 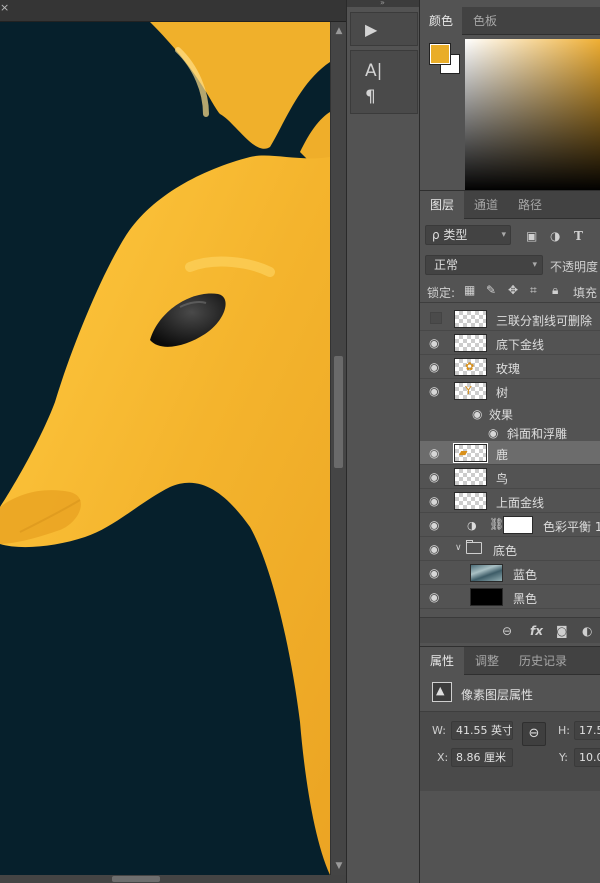 What do you see at coordinates (474, 548) in the screenshot?
I see `folder-icon` at bounding box center [474, 548].